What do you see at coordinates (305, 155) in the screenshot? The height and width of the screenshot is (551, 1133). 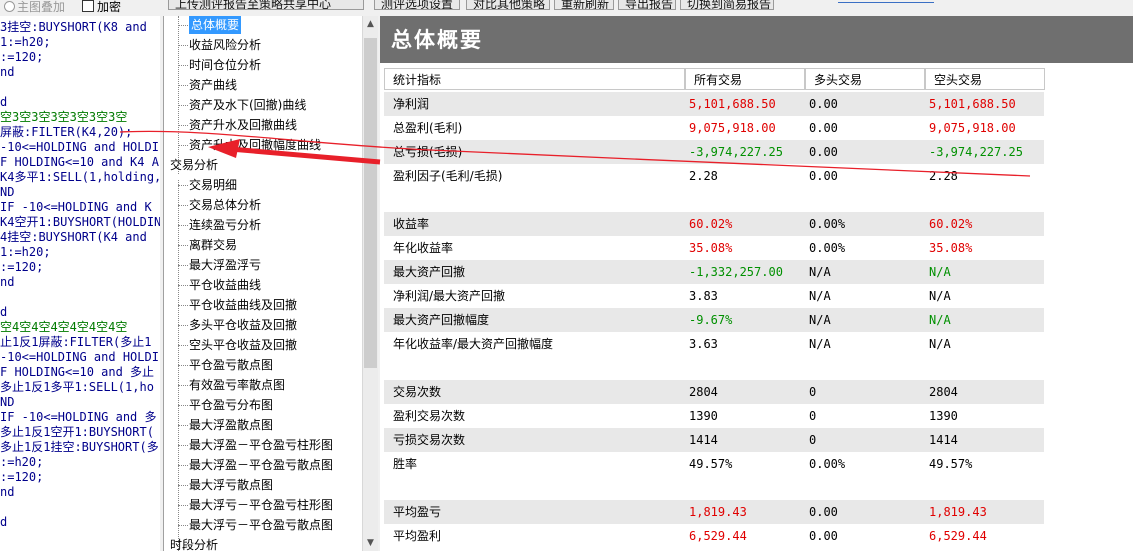 I see `annotation-thick-line` at bounding box center [305, 155].